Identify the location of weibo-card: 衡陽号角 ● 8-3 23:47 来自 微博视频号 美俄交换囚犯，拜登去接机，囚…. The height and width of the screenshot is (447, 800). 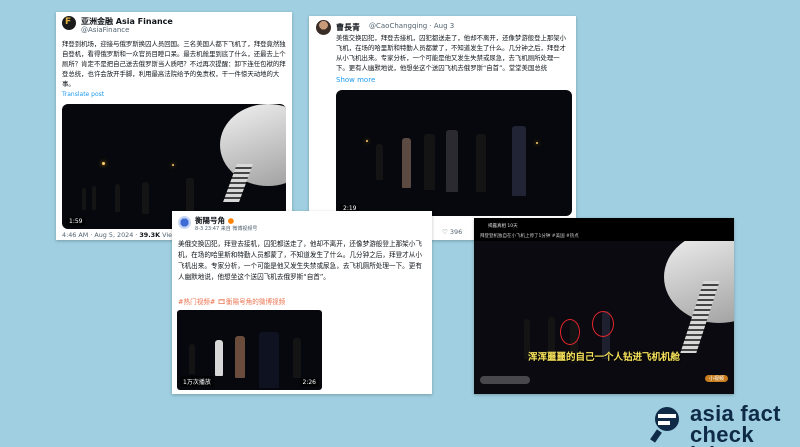
(302, 302).